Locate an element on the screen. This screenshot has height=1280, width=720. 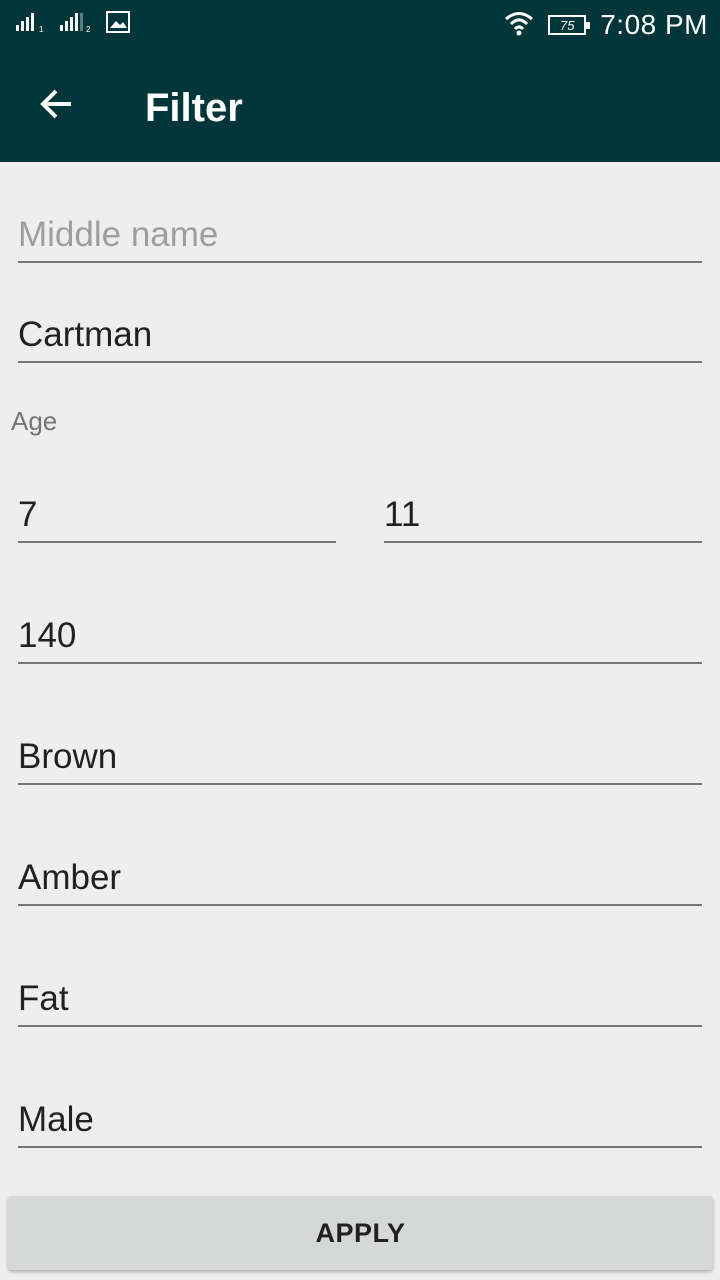
eye-color-field is located at coordinates (360, 882).